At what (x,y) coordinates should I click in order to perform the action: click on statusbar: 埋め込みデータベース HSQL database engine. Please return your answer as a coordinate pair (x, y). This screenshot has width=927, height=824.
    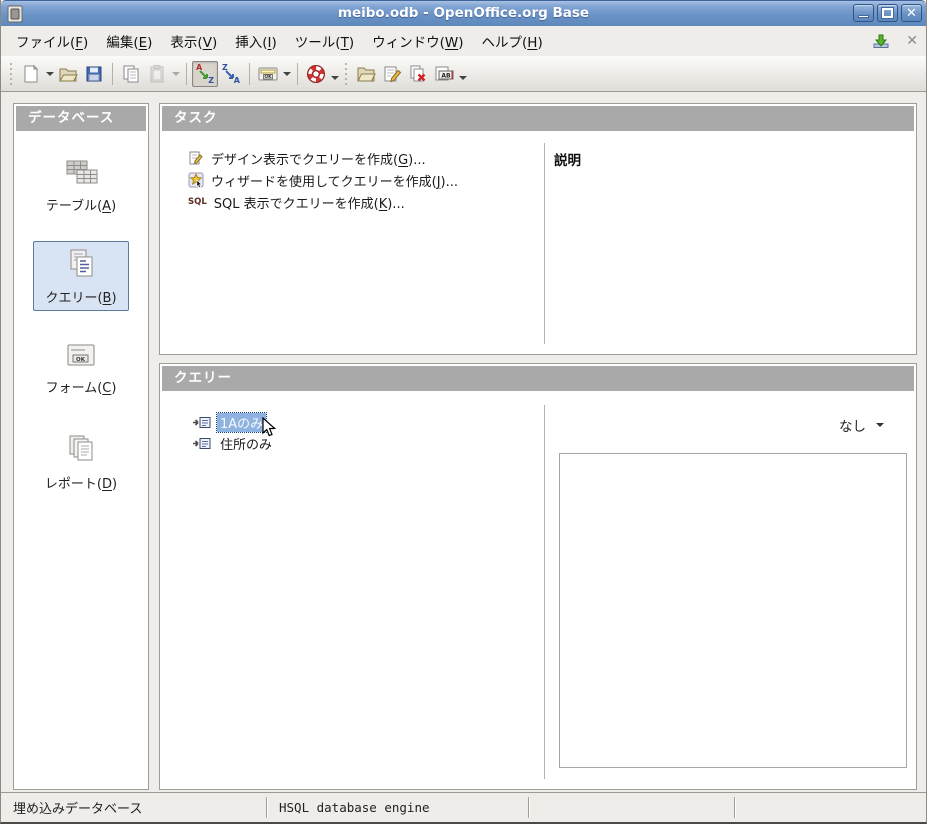
    Looking at the image, I should click on (463, 807).